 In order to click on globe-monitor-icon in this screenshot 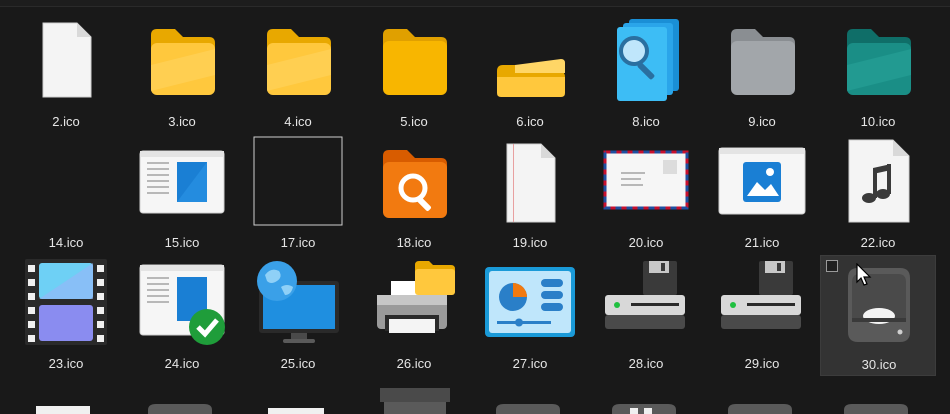, I will do `click(298, 302)`.